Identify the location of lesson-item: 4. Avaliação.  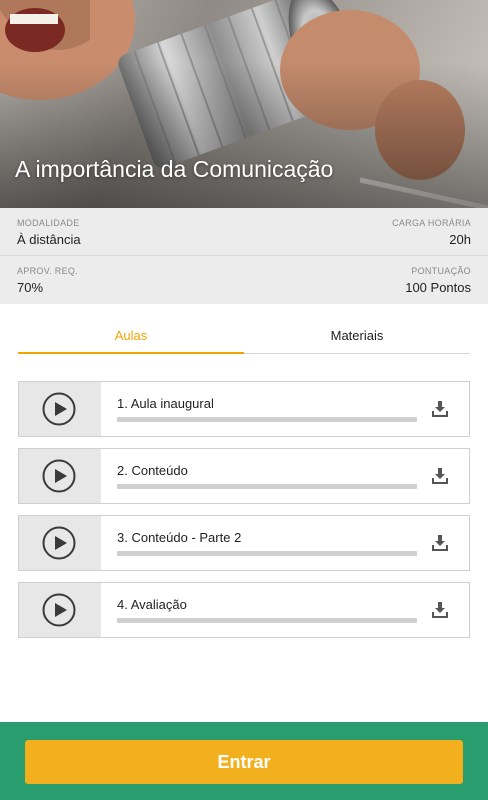
(244, 610).